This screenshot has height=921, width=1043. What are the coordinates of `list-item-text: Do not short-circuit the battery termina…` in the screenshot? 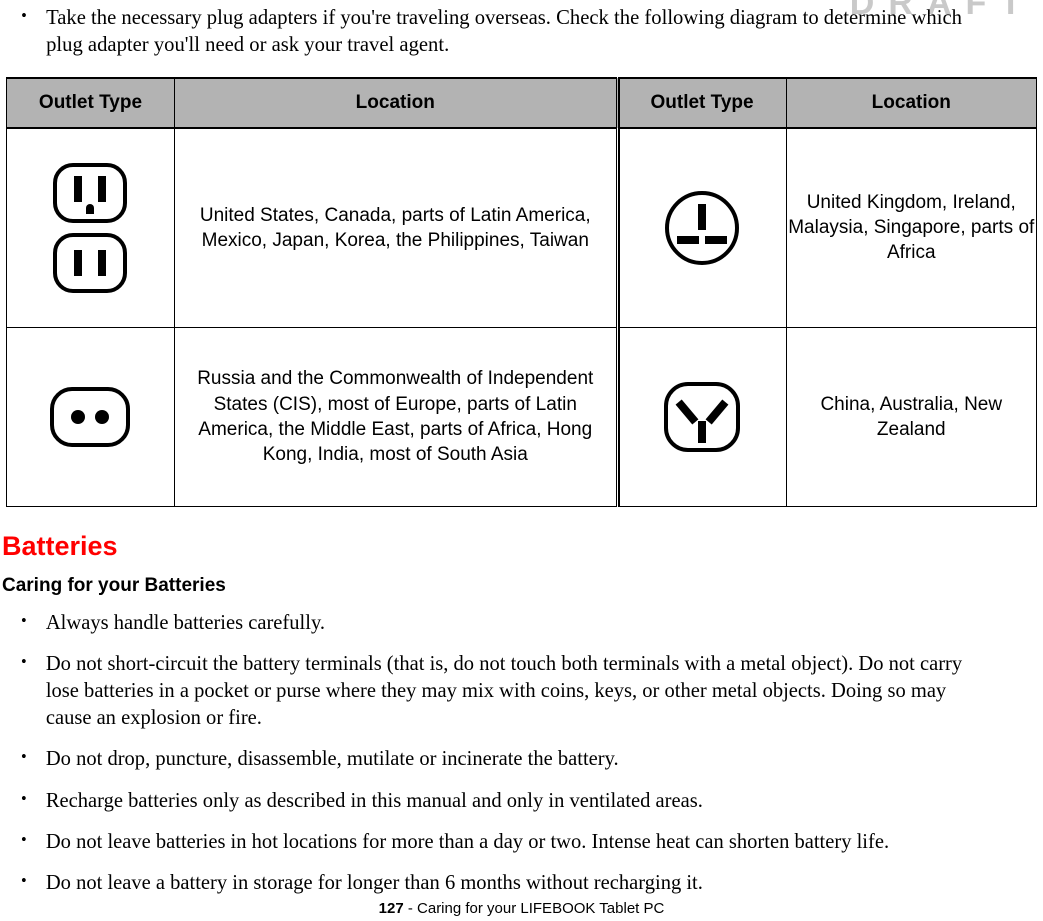 It's located at (504, 690).